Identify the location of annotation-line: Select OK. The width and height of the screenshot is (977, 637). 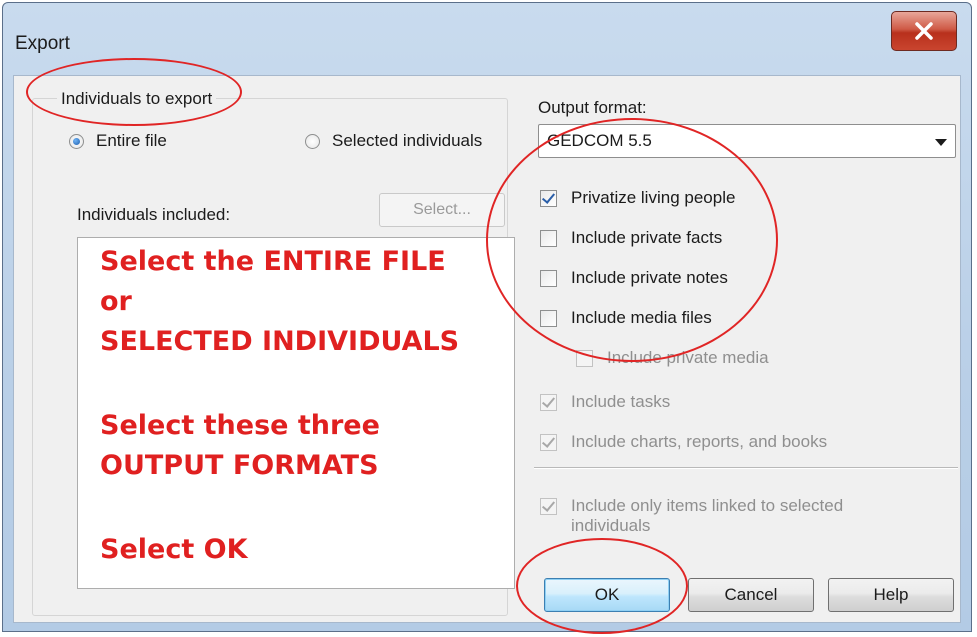
(174, 549).